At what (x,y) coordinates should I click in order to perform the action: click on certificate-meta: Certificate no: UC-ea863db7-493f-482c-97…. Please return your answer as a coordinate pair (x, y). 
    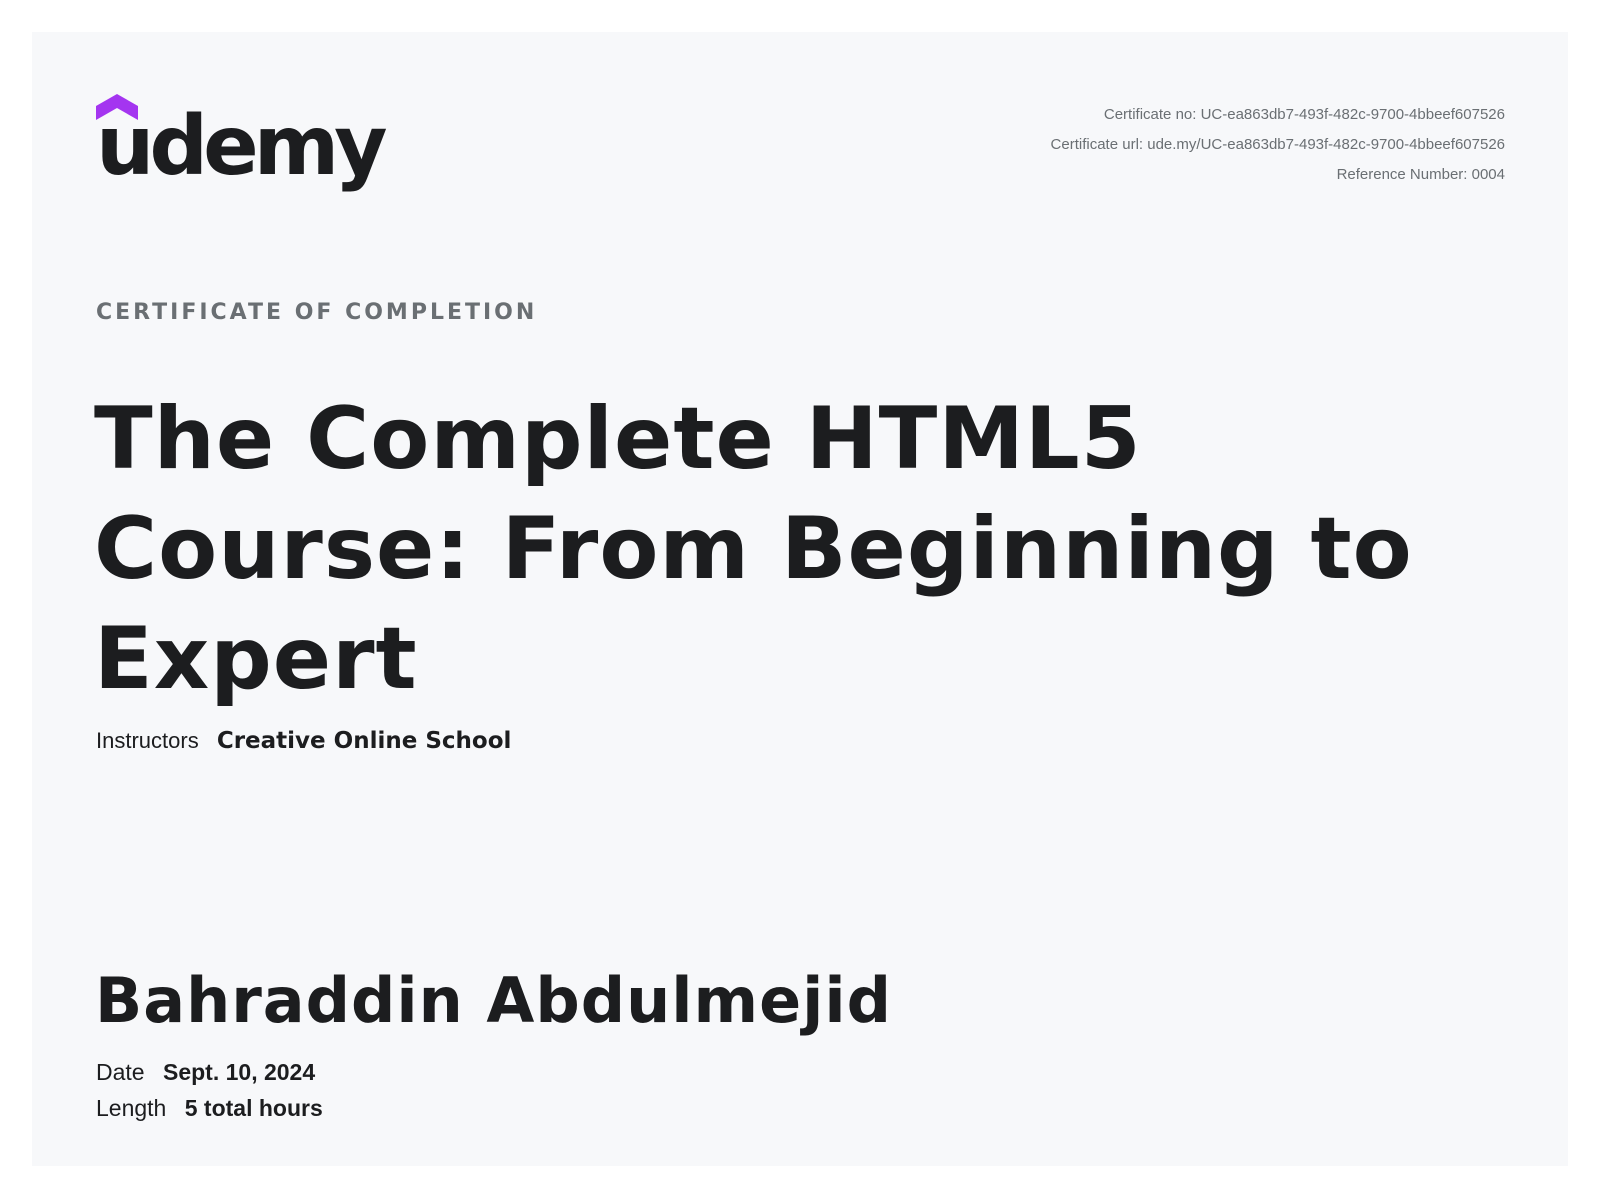
    Looking at the image, I should click on (1278, 145).